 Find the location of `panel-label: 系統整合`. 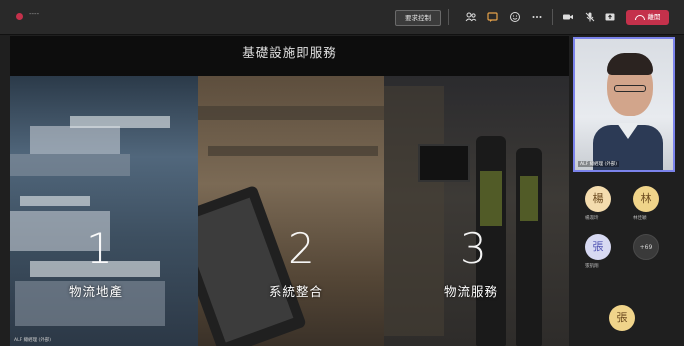

panel-label: 系統整合 is located at coordinates (296, 291).